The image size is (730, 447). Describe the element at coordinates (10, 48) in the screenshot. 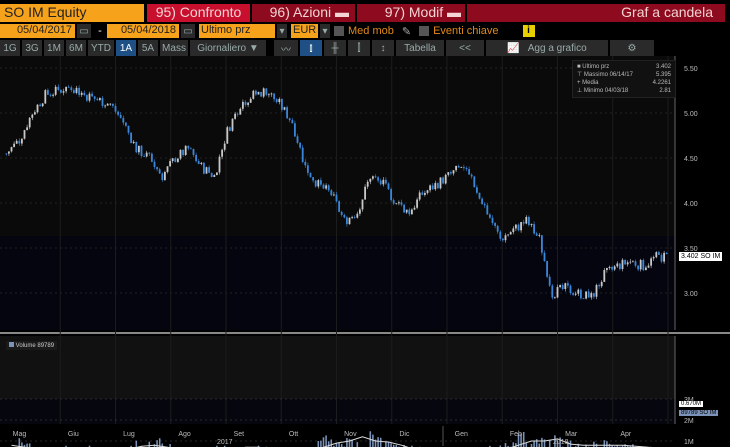

I see `period-1g: 1G` at that location.